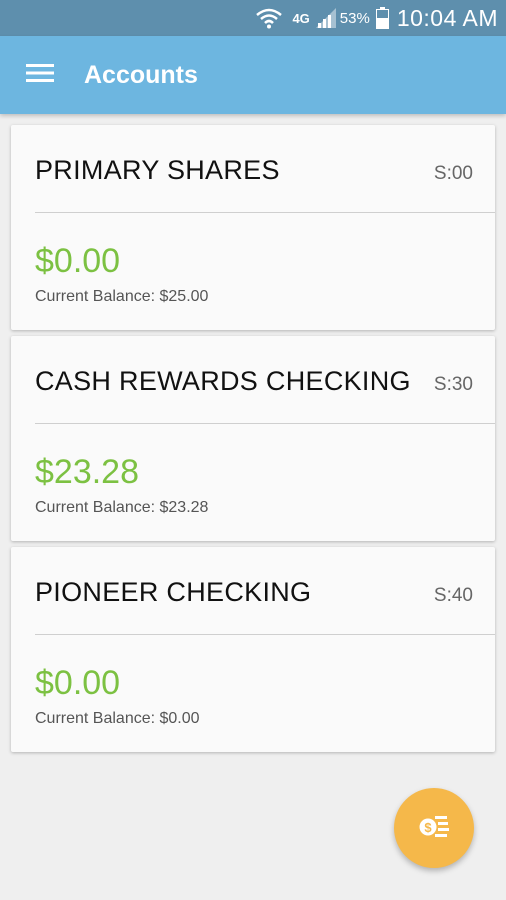 Image resolution: width=506 pixels, height=900 pixels. I want to click on battery-percent: 53%, so click(354, 18).